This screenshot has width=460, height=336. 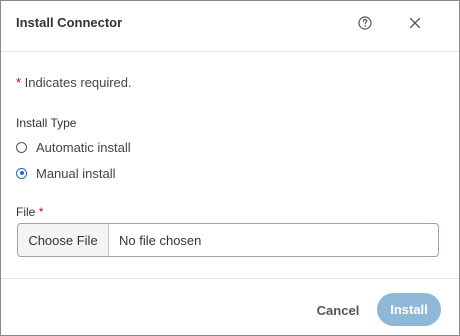 I want to click on file-status: No file chosen, so click(x=160, y=240).